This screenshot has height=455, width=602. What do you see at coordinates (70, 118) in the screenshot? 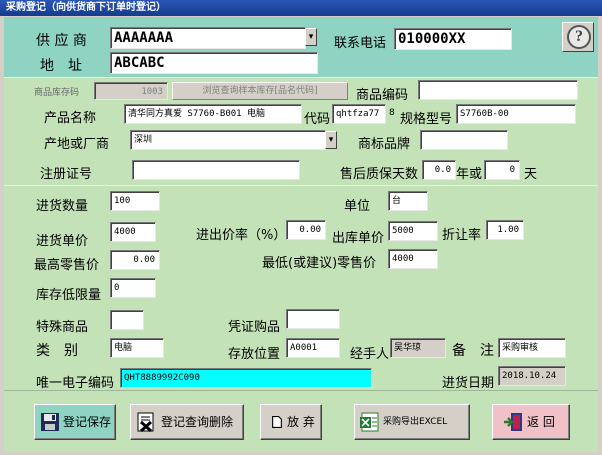
I see `product-name-label: 产品名称` at bounding box center [70, 118].